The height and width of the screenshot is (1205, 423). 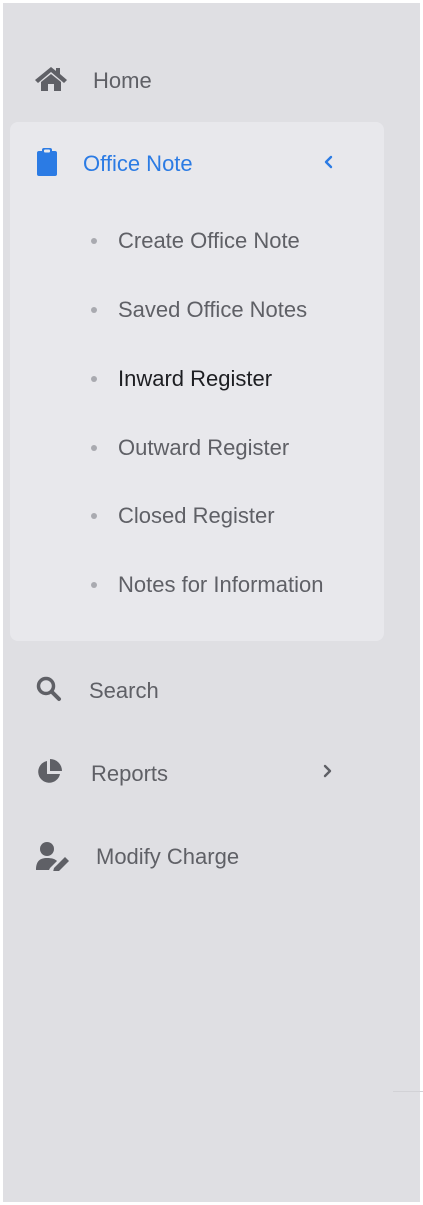 What do you see at coordinates (197, 162) in the screenshot?
I see `sidebar-item-office-note: Office Note` at bounding box center [197, 162].